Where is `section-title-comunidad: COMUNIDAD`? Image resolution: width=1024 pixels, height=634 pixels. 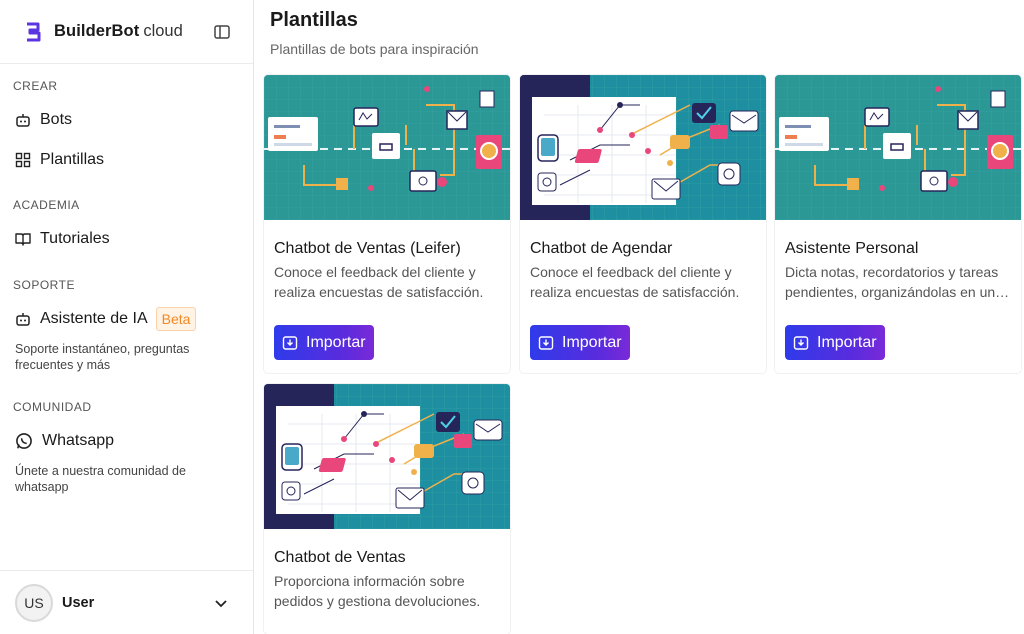 section-title-comunidad: COMUNIDAD is located at coordinates (52, 407).